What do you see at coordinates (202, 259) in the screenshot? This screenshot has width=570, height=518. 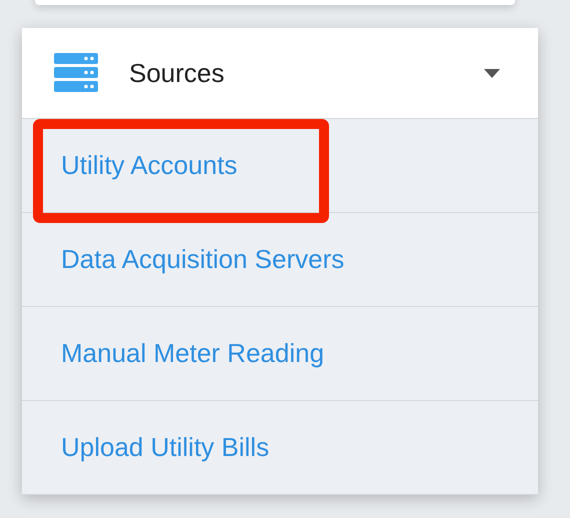 I see `menu-link: Data Acquisition Servers` at bounding box center [202, 259].